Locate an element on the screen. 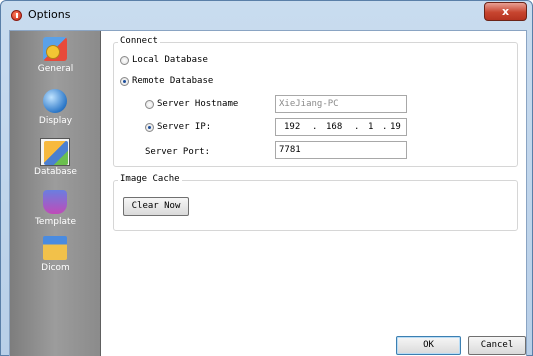  ip-octet-1: 192 is located at coordinates (292, 127).